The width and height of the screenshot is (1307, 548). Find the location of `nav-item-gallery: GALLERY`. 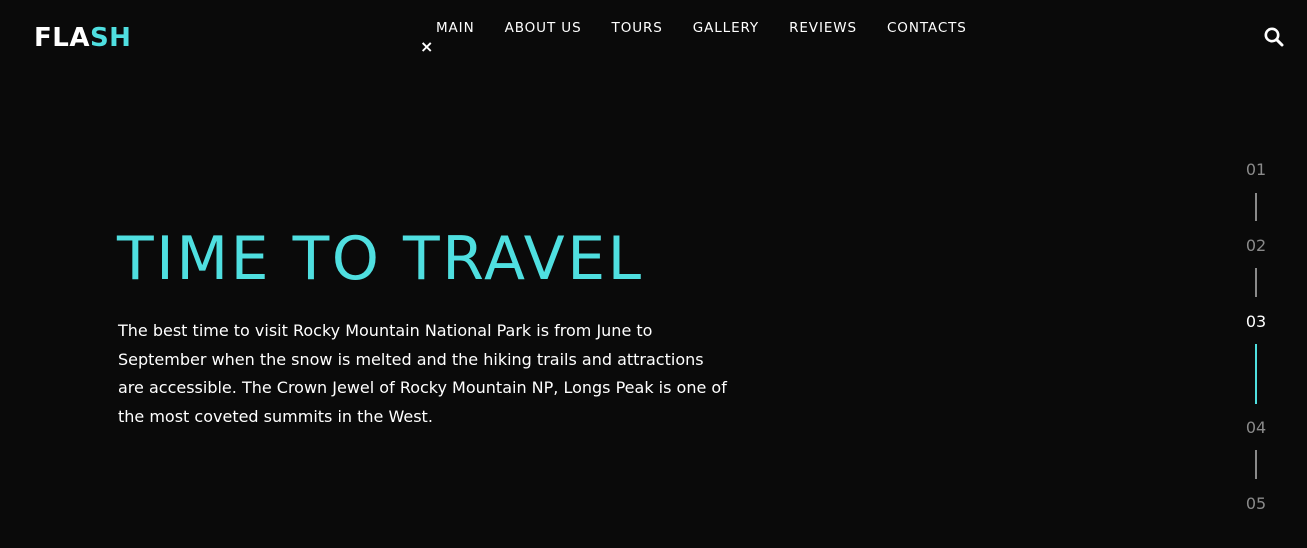

nav-item-gallery: GALLERY is located at coordinates (726, 28).